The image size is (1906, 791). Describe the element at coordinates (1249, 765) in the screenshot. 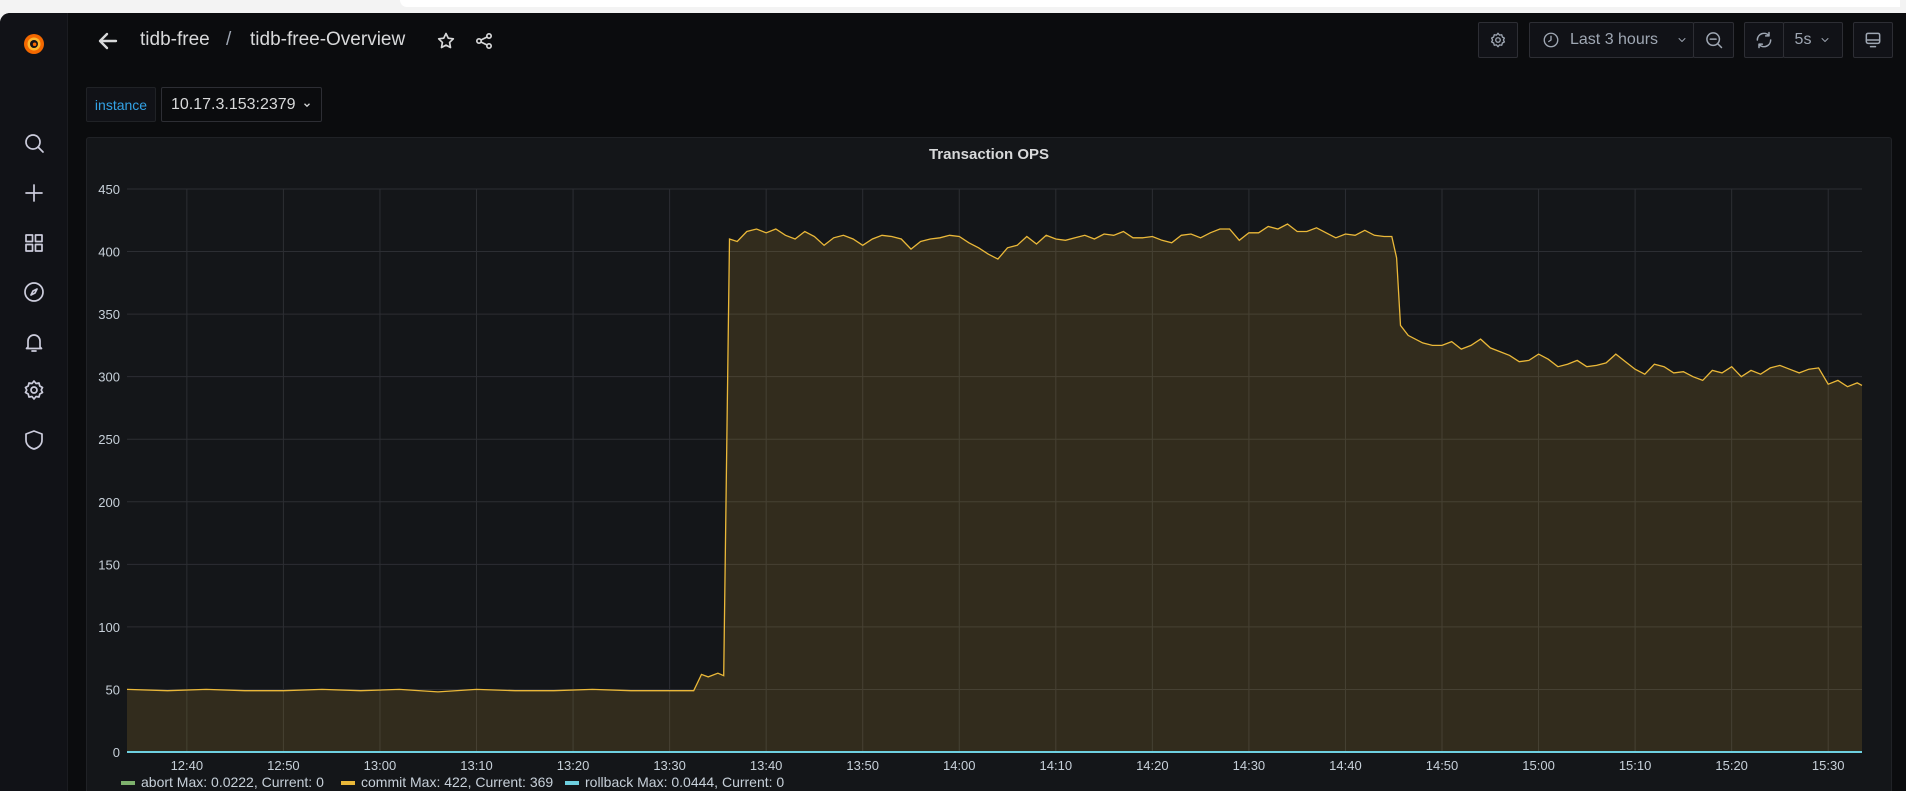

I see `x-tick-label: 14:30` at that location.